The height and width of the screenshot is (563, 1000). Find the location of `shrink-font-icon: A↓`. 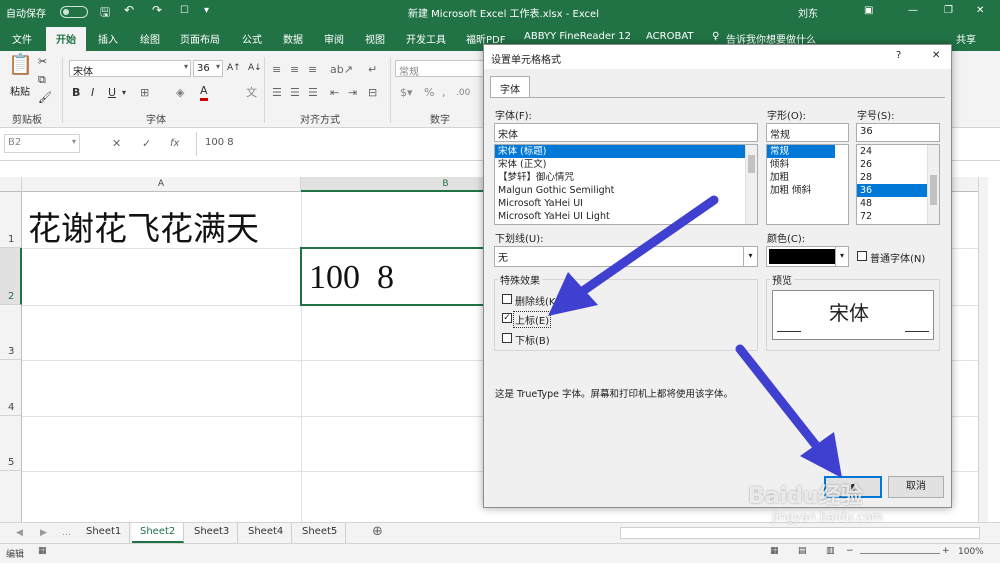

shrink-font-icon: A↓ is located at coordinates (255, 68).